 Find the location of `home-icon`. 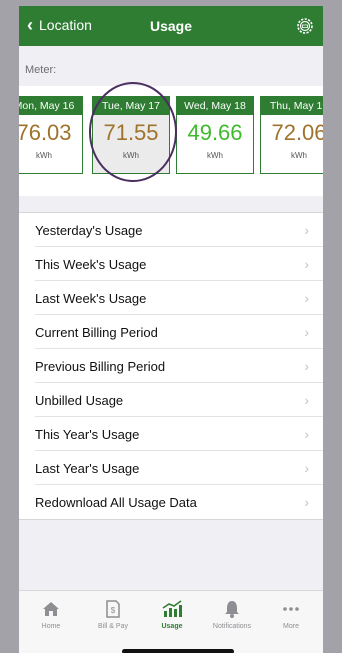

home-icon is located at coordinates (51, 609).